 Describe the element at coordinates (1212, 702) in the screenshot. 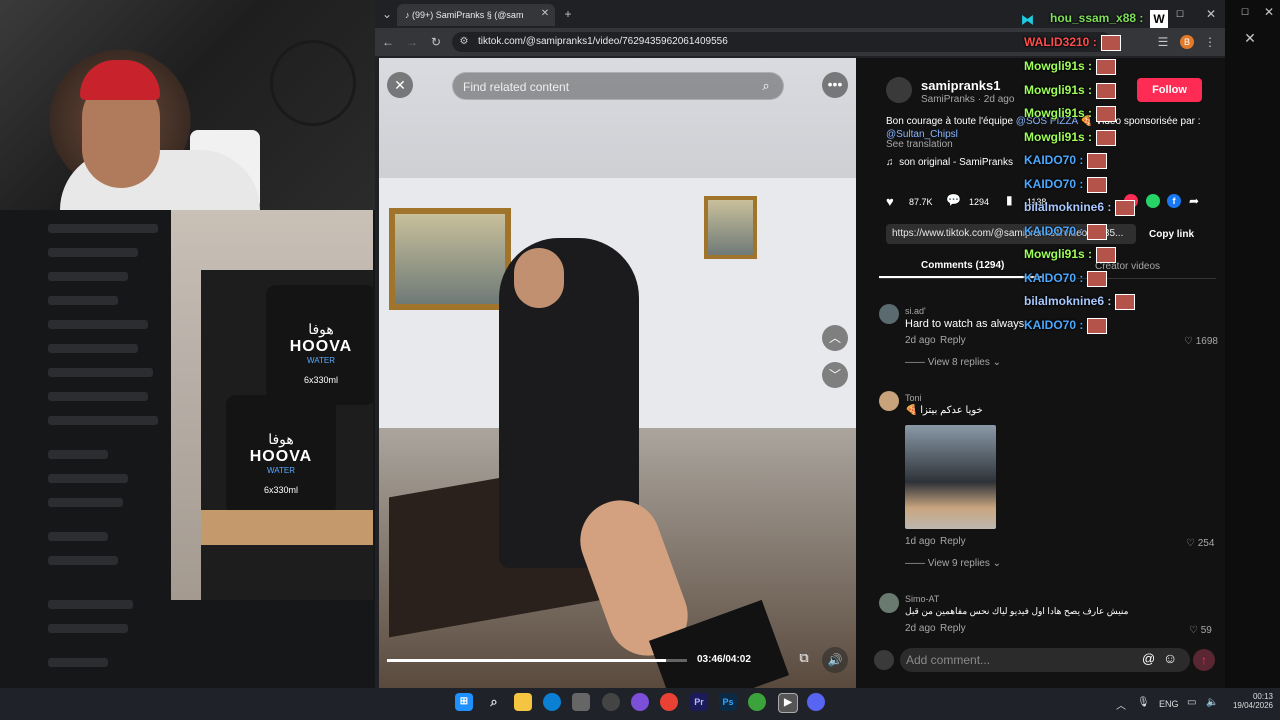

I see `volume-tray-icon: 🔈` at that location.